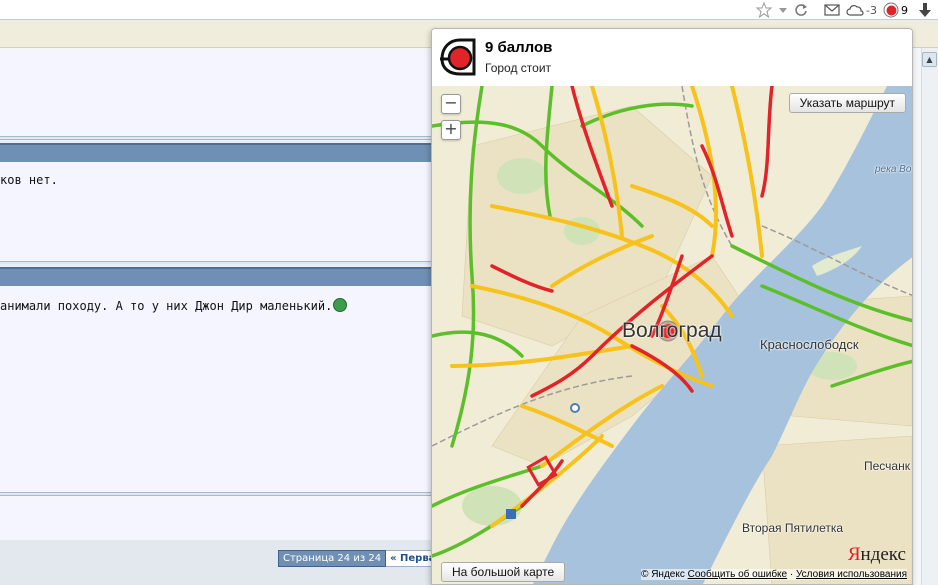 Image resolution: width=938 pixels, height=585 pixels. What do you see at coordinates (904, 10) in the screenshot?
I see `traffic-extension-score: 9` at bounding box center [904, 10].